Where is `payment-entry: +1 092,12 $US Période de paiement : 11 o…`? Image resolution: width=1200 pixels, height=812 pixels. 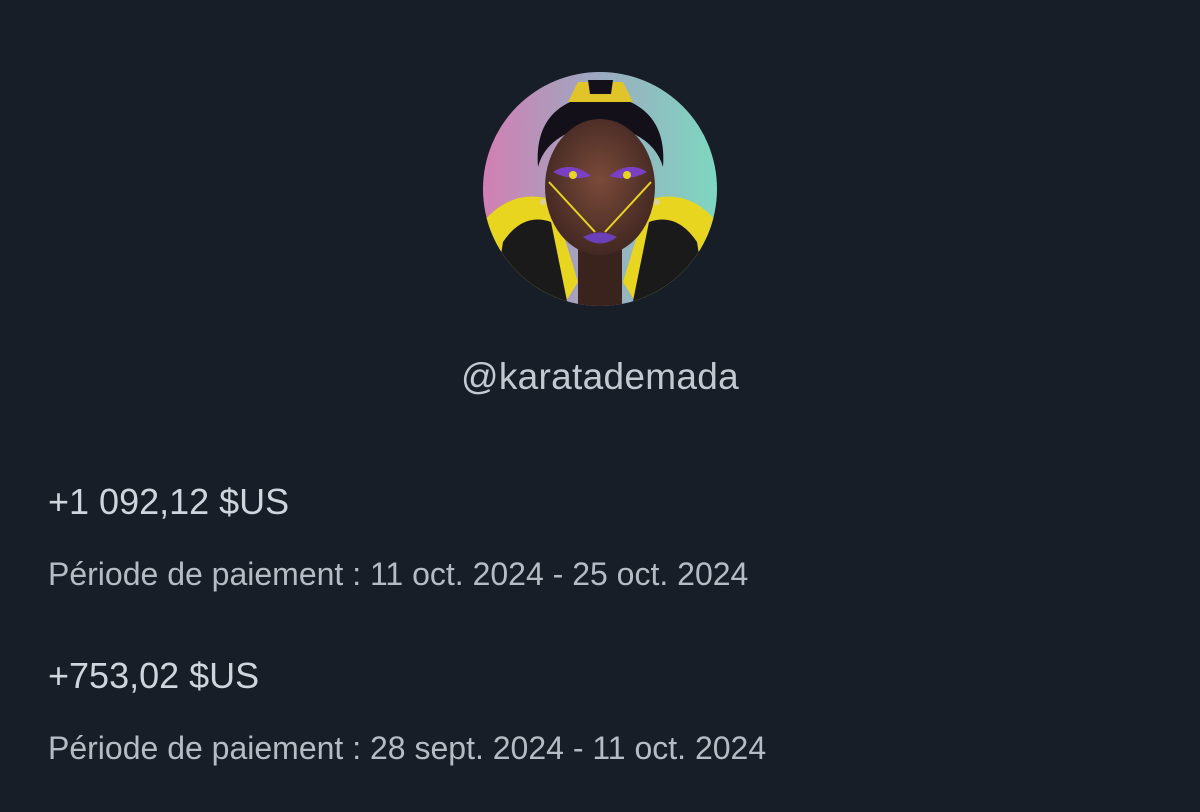 payment-entry: +1 092,12 $US Période de paiement : 11 o… is located at coordinates (598, 537).